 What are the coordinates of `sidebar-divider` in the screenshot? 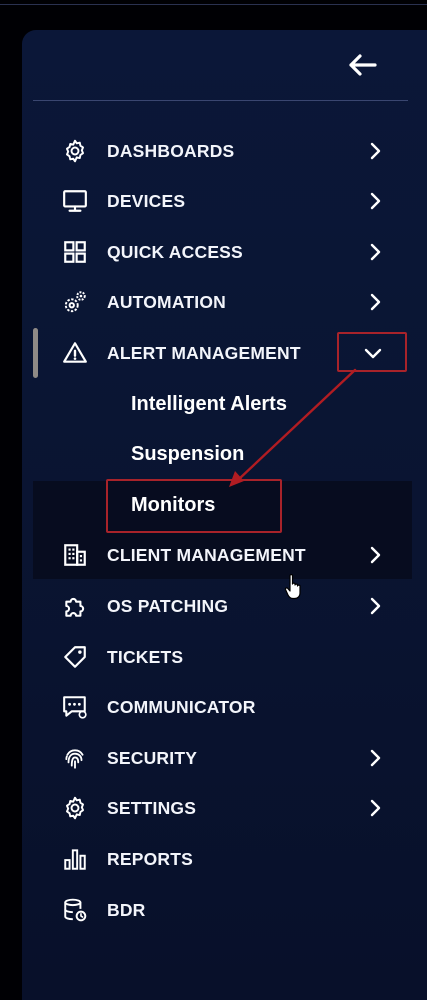 It's located at (220, 100).